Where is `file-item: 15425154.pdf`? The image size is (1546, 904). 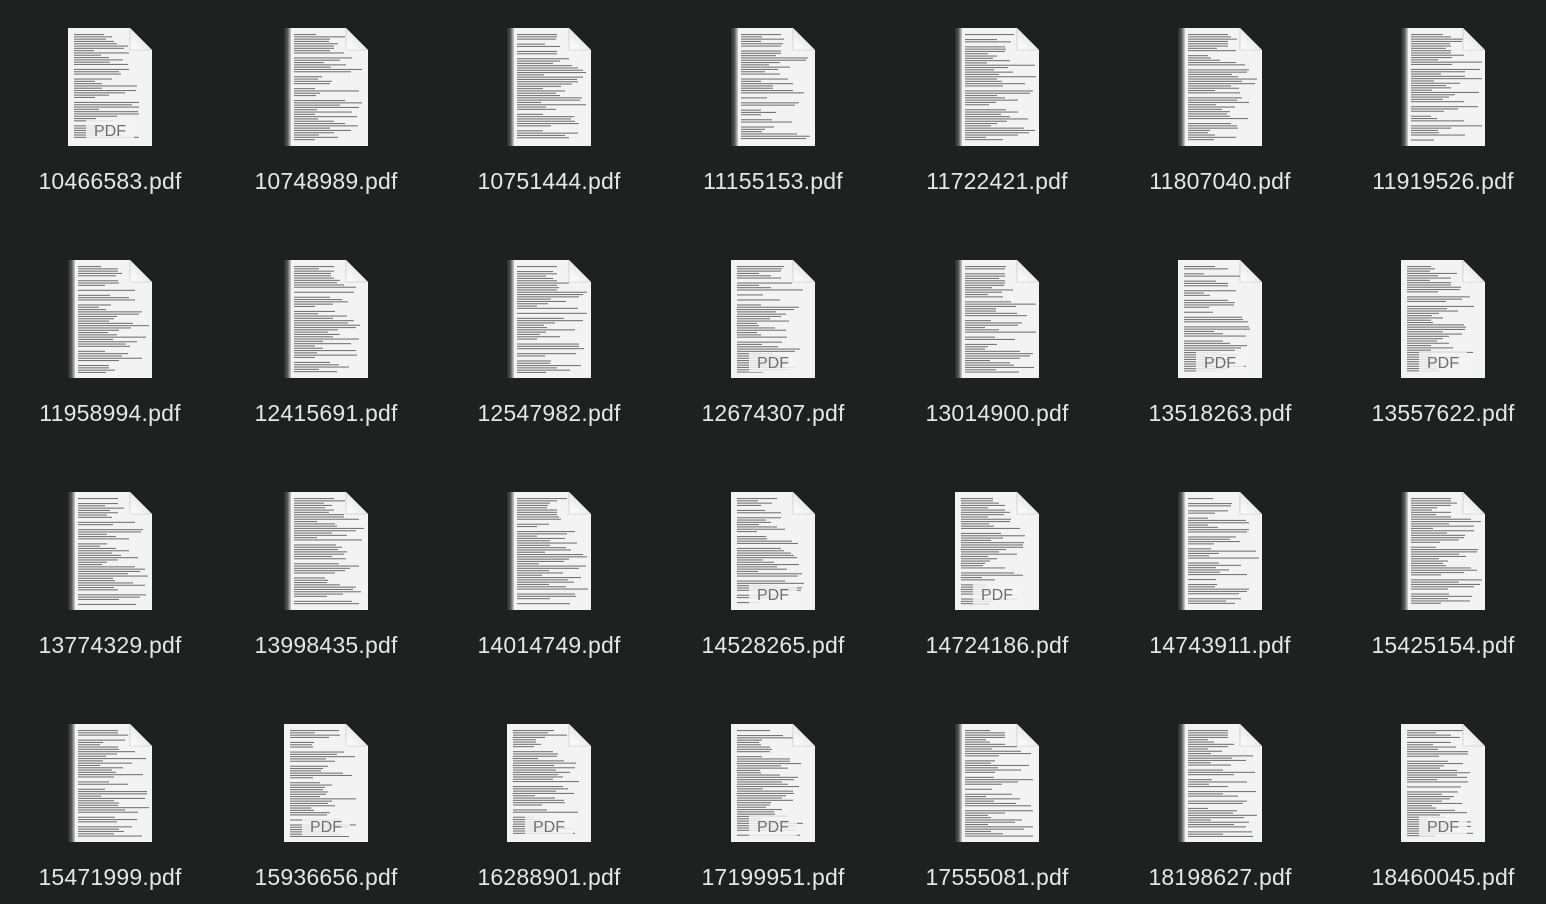
file-item: 15425154.pdf is located at coordinates (1439, 592).